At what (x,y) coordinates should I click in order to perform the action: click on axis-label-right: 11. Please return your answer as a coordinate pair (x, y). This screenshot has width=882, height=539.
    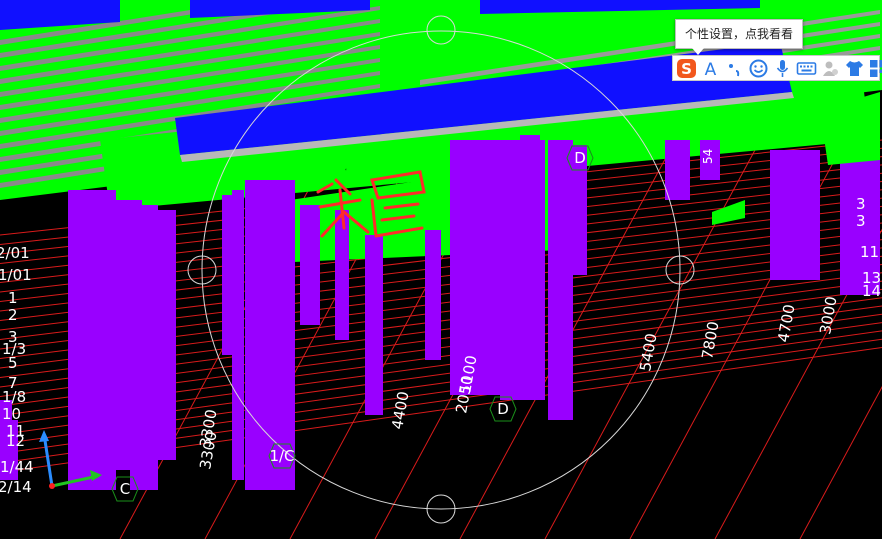
    Looking at the image, I should click on (869, 252).